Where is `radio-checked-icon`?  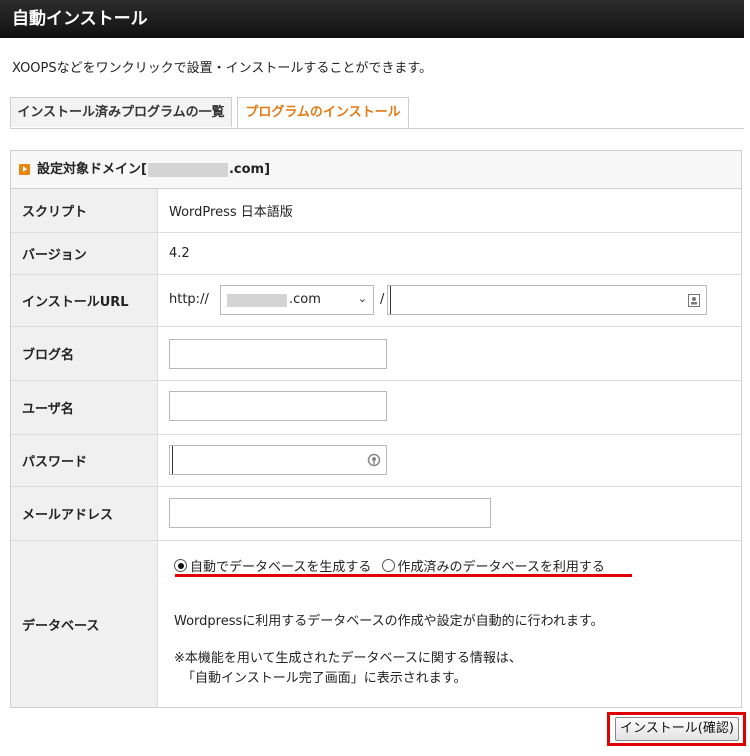
radio-checked-icon is located at coordinates (180, 565).